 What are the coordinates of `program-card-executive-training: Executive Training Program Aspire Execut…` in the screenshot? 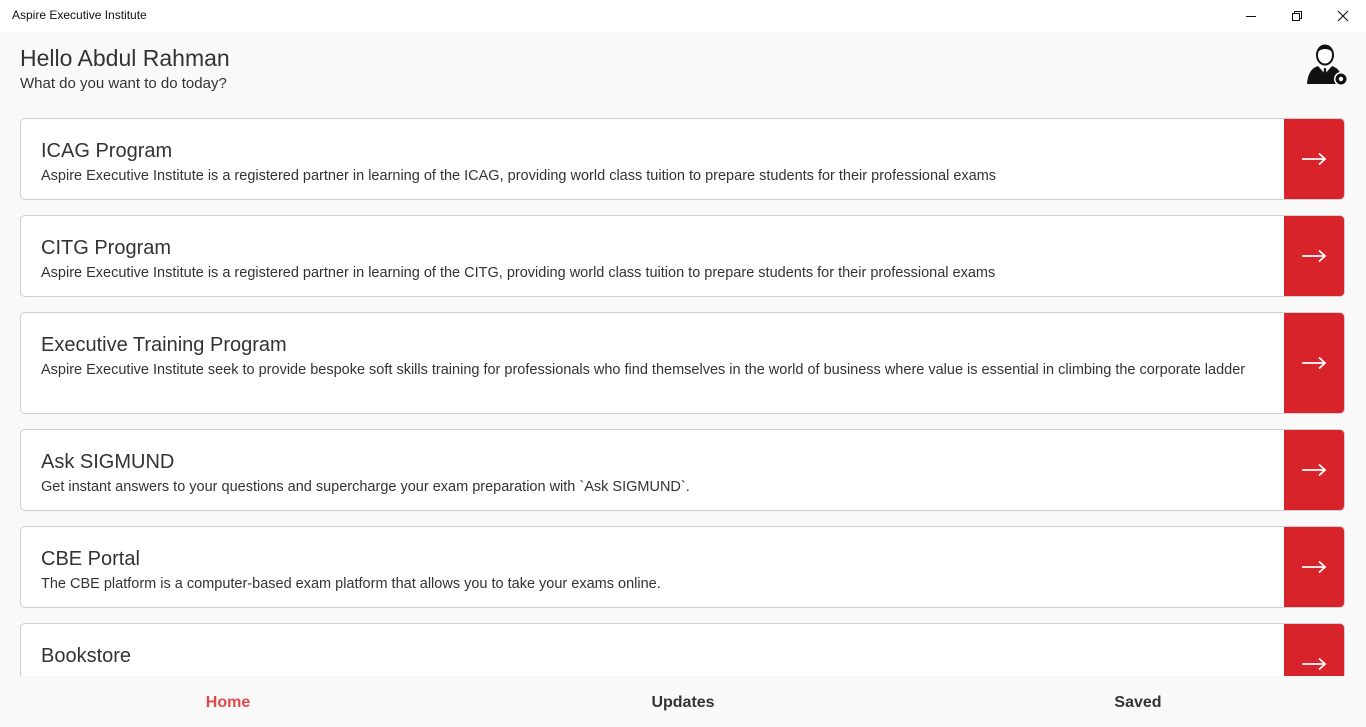 It's located at (682, 363).